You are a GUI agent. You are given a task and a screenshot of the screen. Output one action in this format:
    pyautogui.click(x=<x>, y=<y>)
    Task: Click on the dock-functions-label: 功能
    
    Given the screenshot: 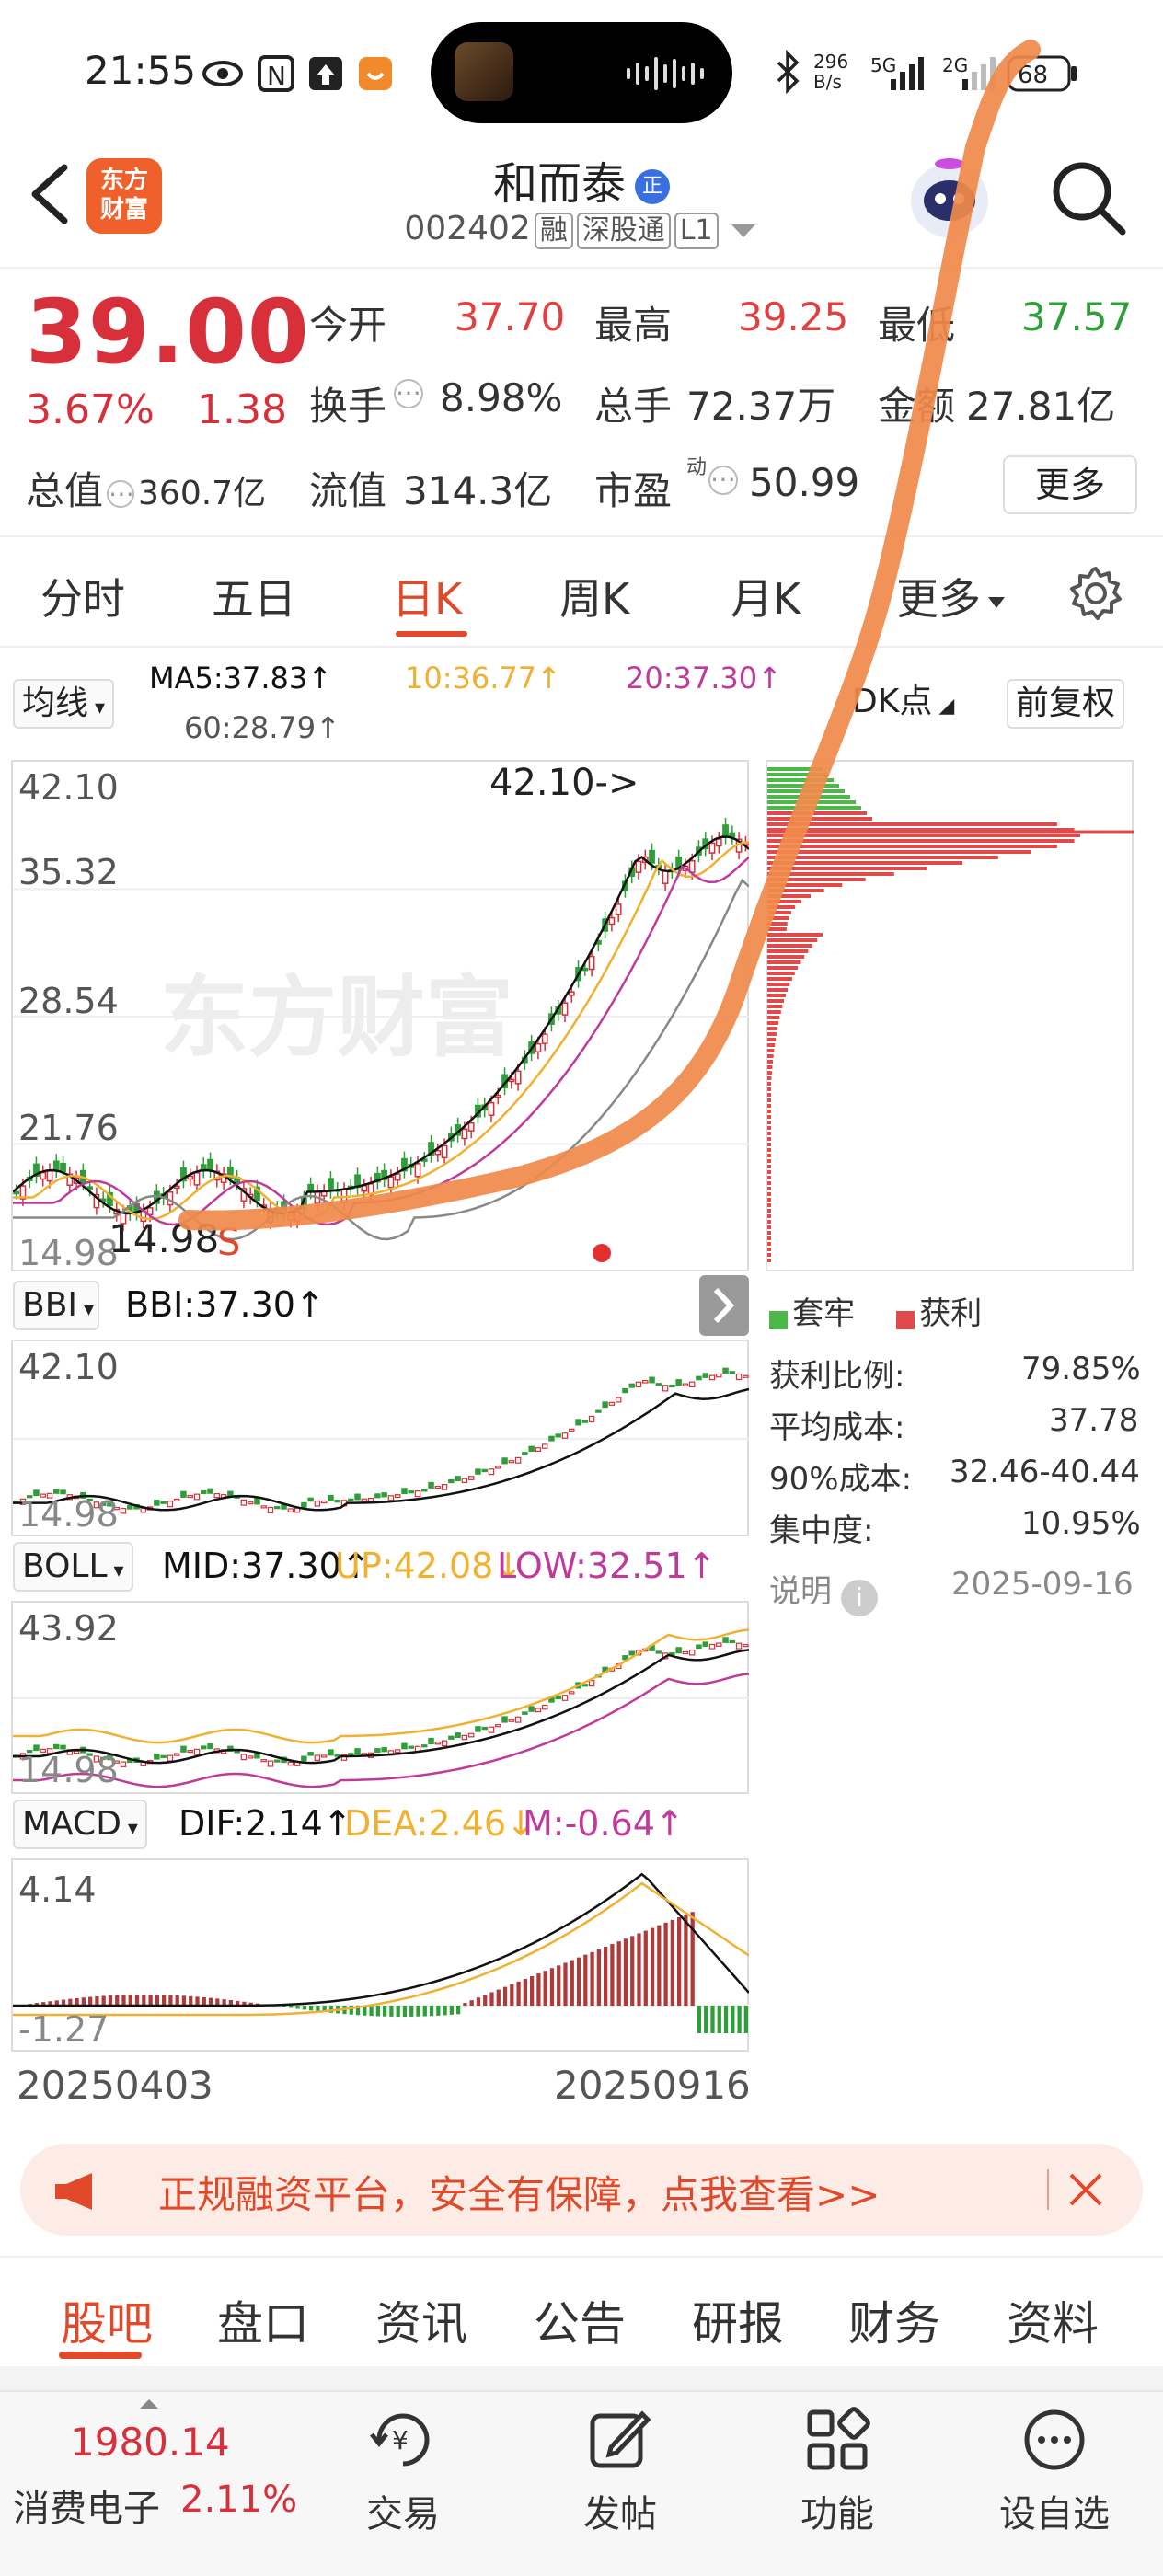 What is the action you would take?
    pyautogui.click(x=837, y=2510)
    